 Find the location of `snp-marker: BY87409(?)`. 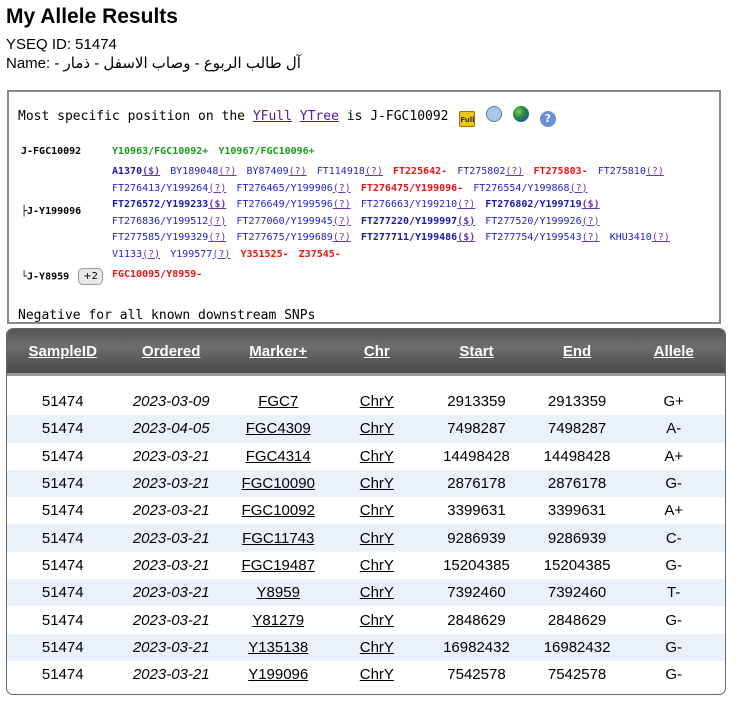

snp-marker: BY87409(?) is located at coordinates (276, 171).